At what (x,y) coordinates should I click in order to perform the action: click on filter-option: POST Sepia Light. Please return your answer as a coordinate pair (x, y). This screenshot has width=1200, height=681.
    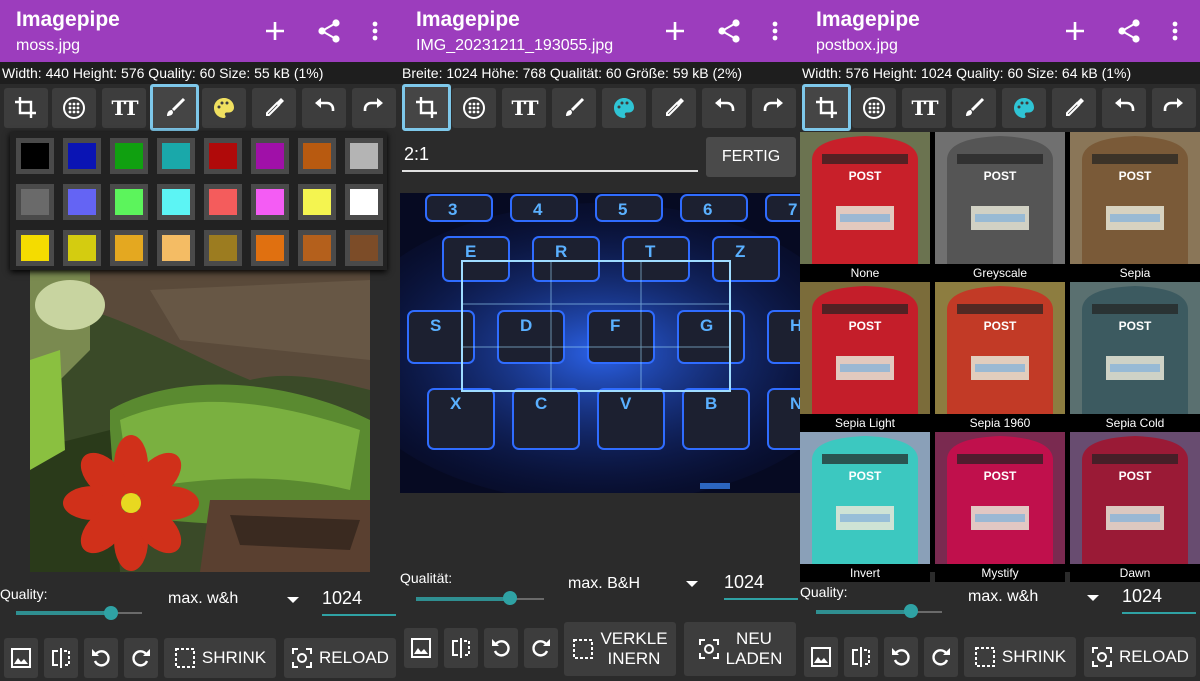
    Looking at the image, I should click on (865, 357).